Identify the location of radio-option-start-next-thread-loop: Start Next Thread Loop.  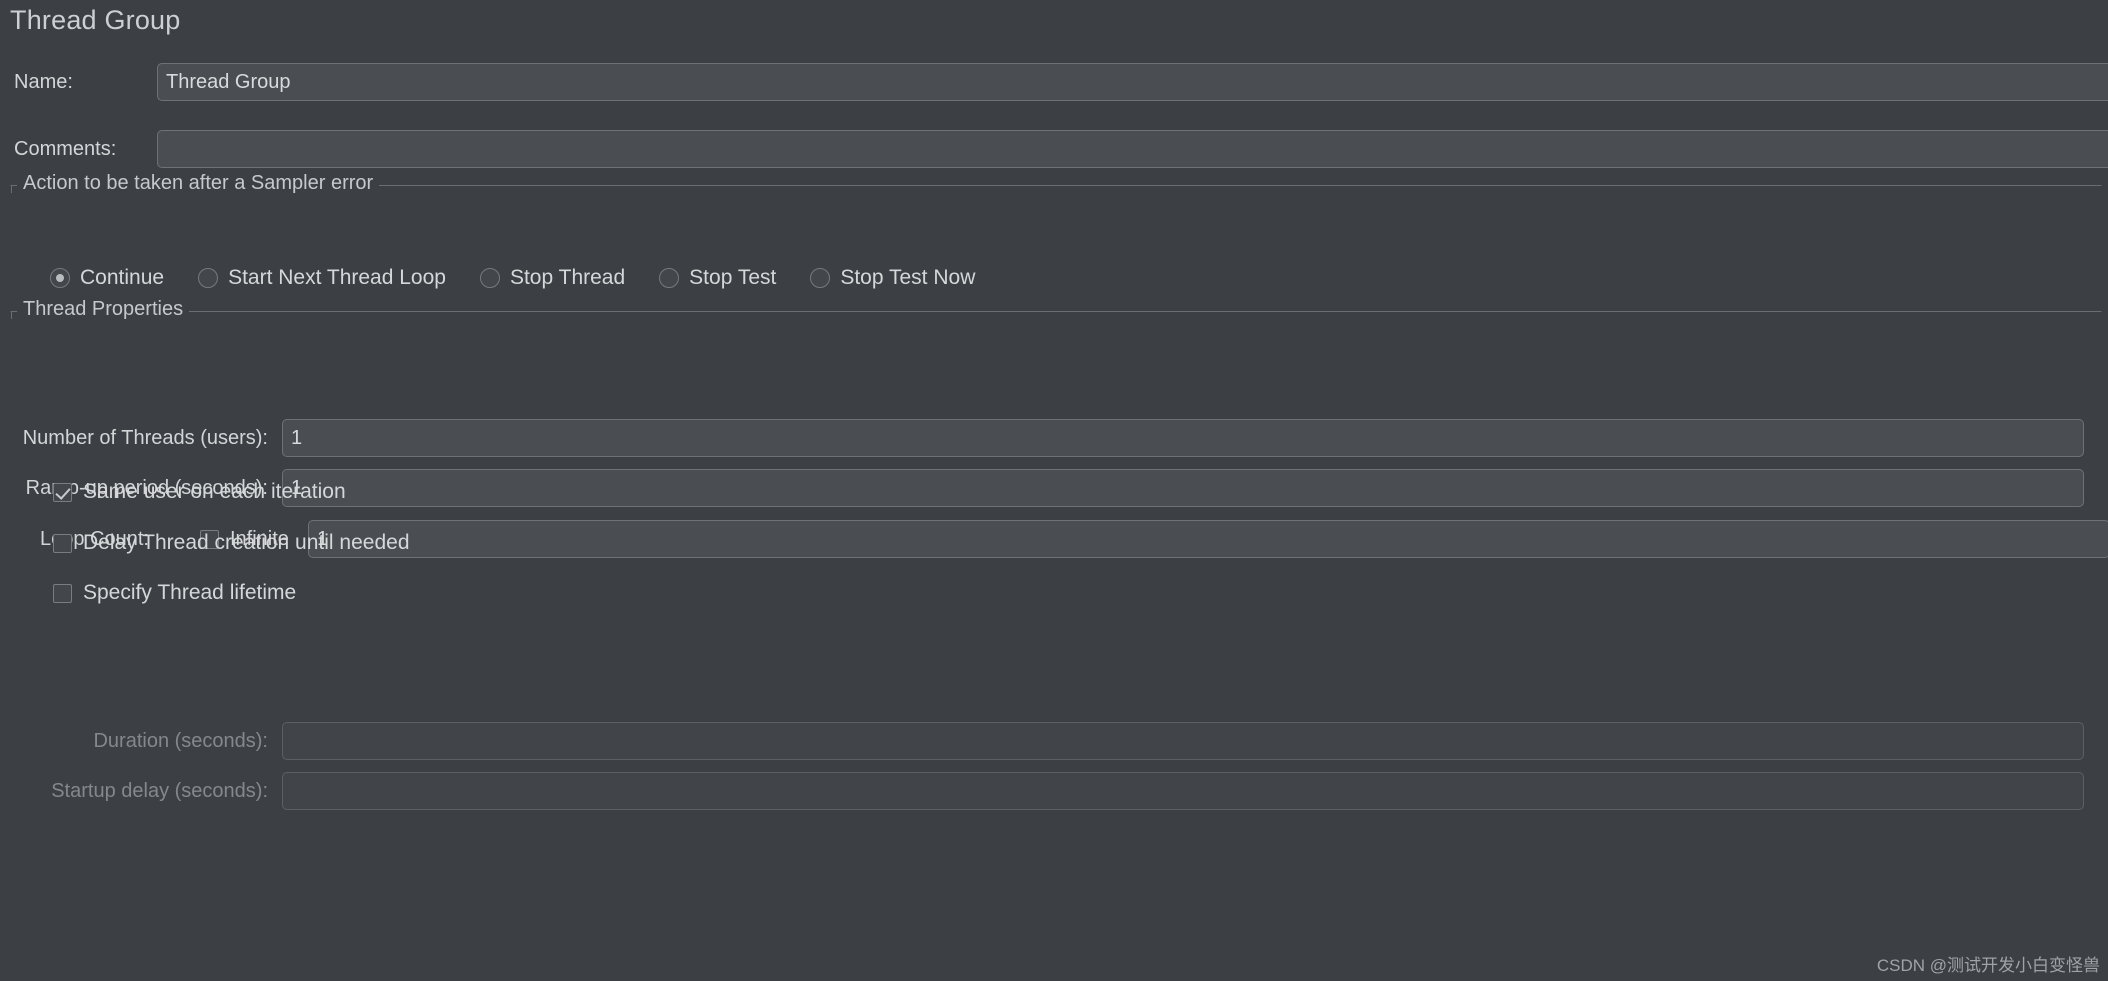
(322, 278).